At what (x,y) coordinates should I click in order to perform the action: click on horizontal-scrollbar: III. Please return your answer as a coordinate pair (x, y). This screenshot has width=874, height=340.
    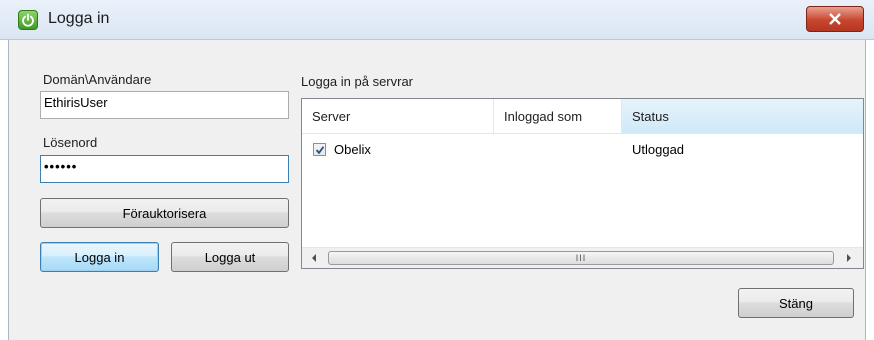
    Looking at the image, I should click on (582, 257).